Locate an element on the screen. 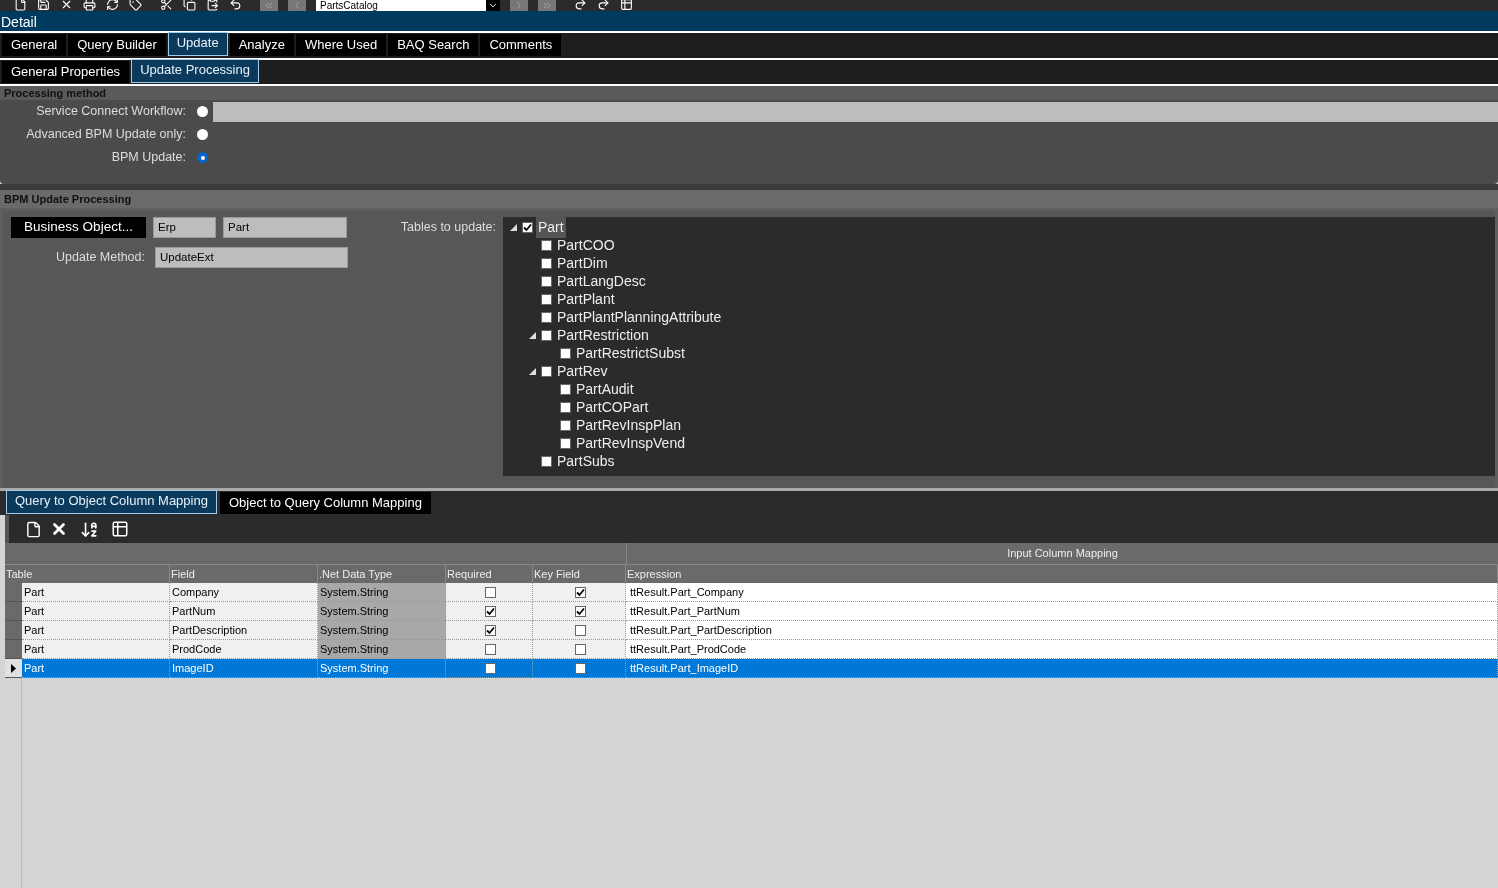 This screenshot has width=1498, height=888. new-row-icon is located at coordinates (33, 529).